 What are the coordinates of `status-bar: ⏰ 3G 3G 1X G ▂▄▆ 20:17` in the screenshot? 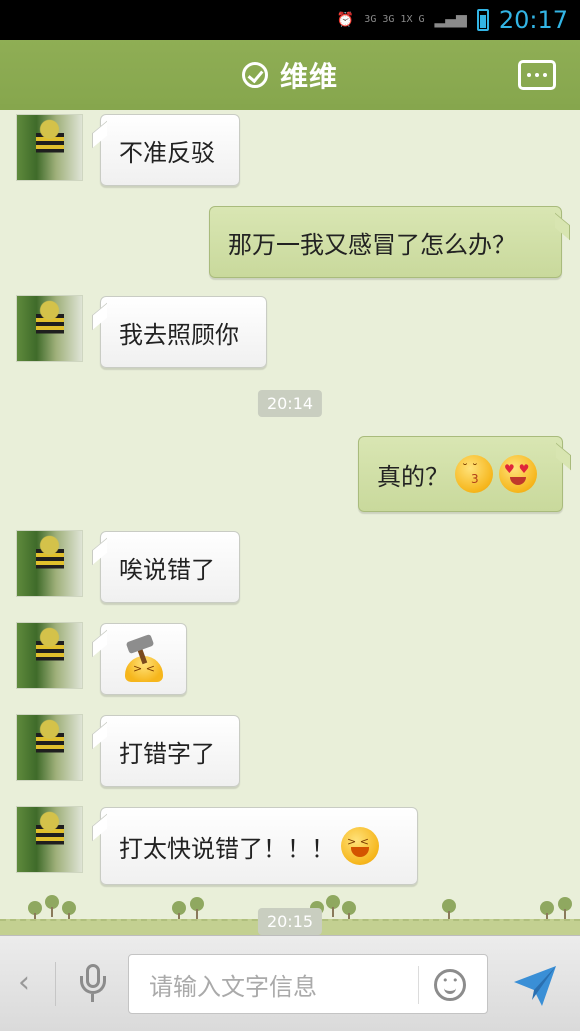 It's located at (290, 20).